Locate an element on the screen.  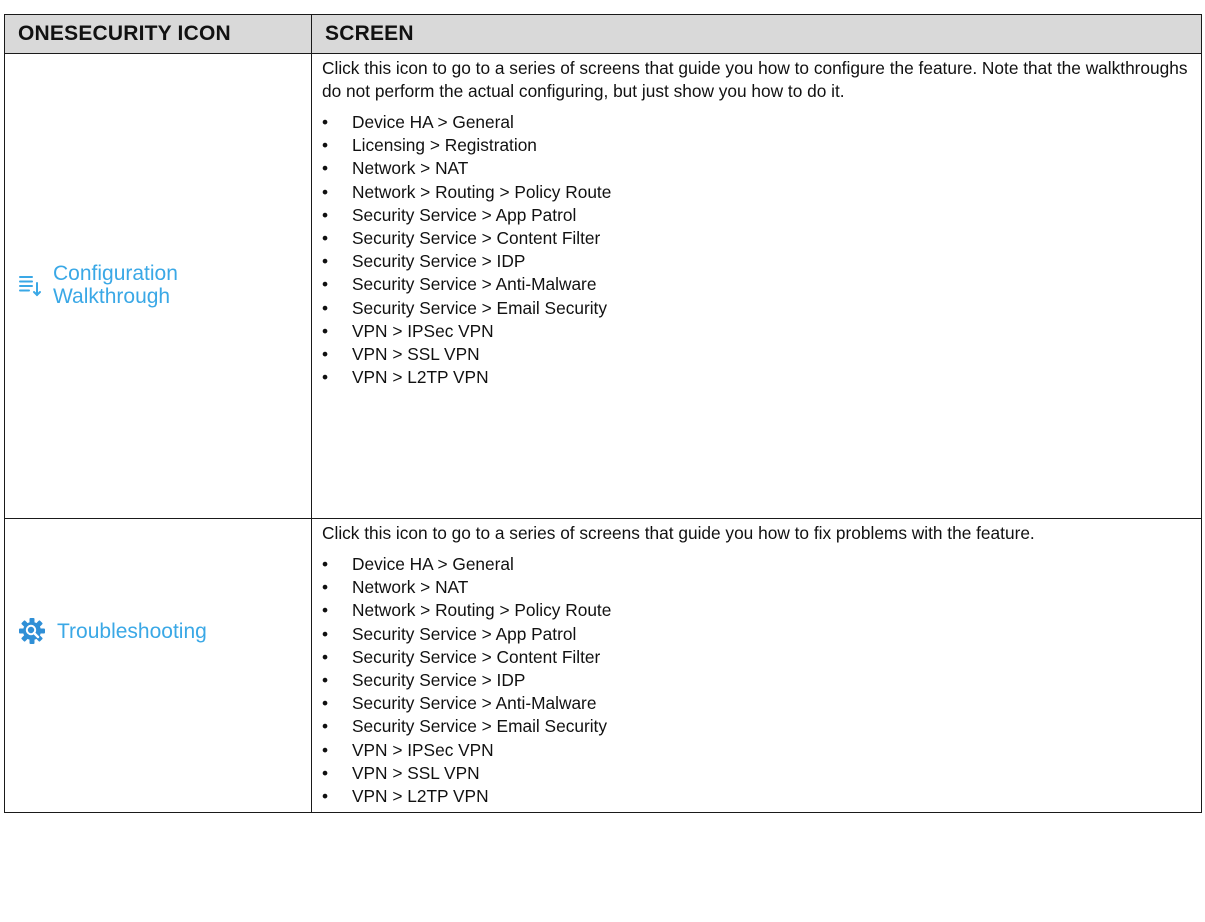
troubleshooting-button: Troubleshooting is located at coordinates (164, 631).